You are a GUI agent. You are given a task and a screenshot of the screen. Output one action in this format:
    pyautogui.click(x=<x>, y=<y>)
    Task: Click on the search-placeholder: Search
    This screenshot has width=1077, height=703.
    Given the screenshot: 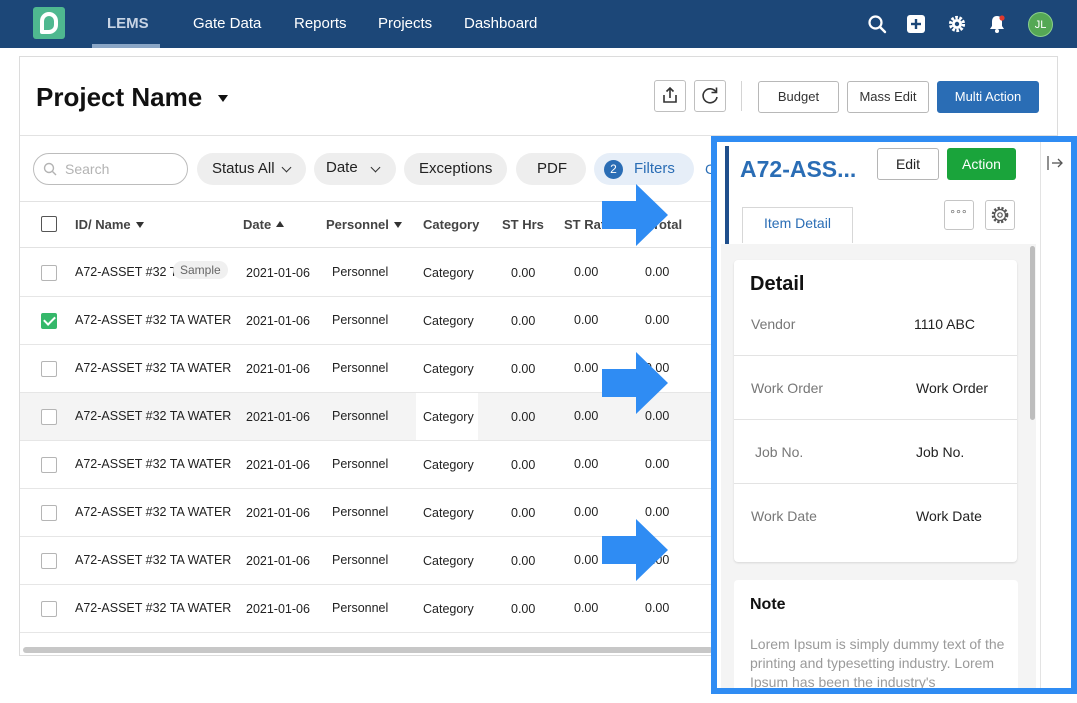 What is the action you would take?
    pyautogui.click(x=87, y=169)
    